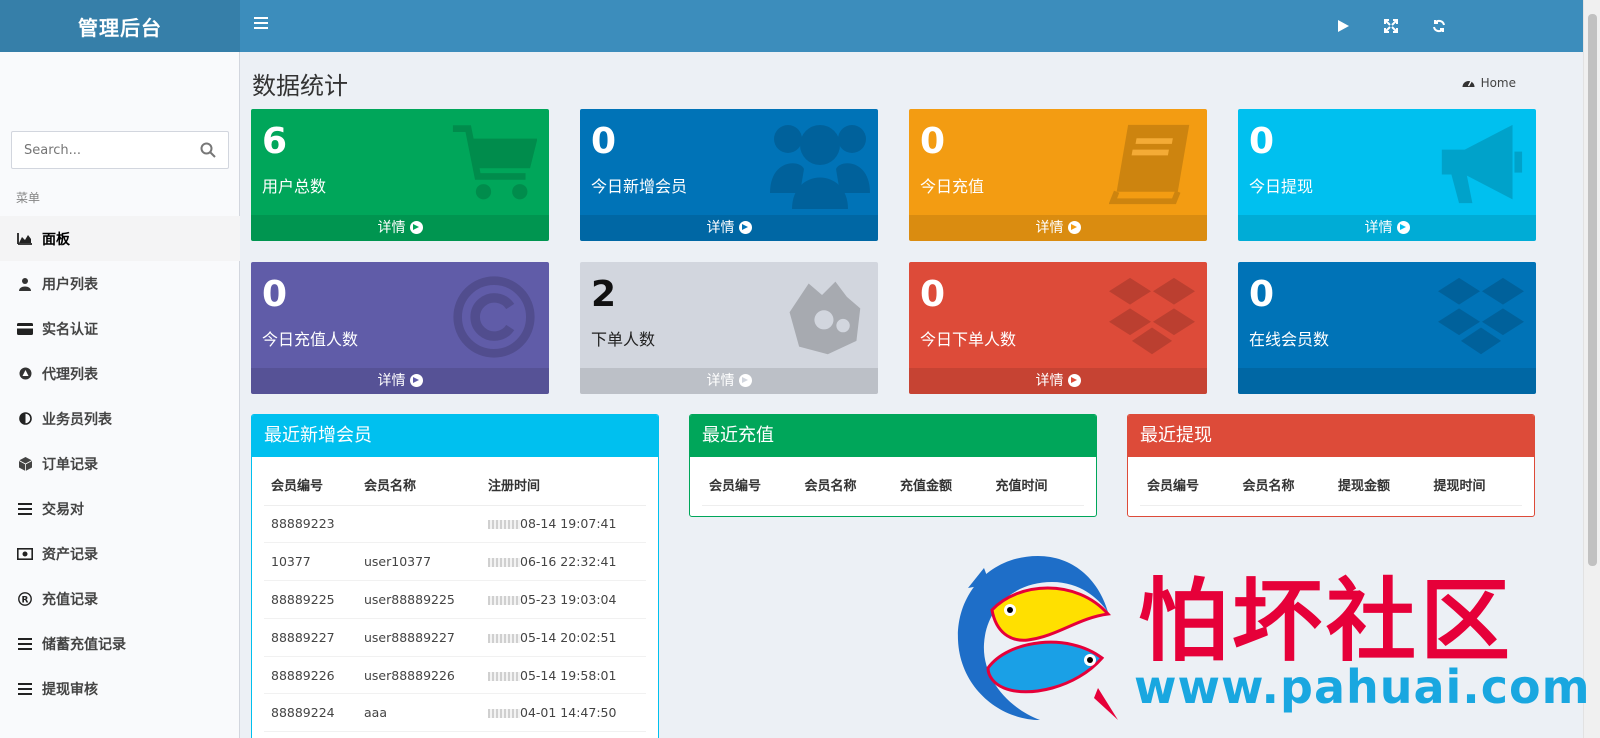  I want to click on column-header: 提现金额, so click(1379, 485).